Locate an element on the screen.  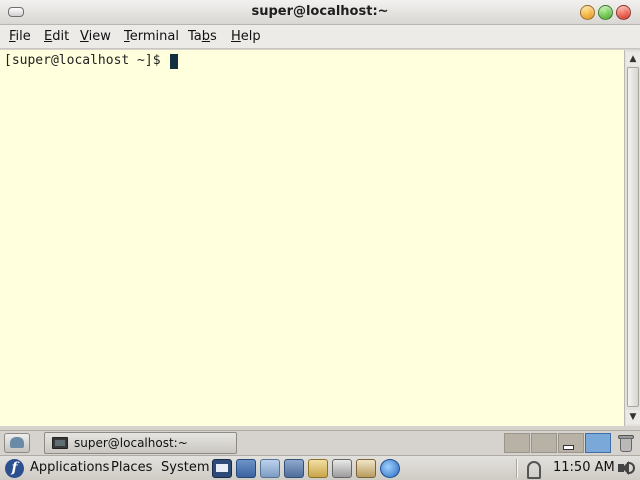
menu-terminal-label: erminal is located at coordinates (154, 36).